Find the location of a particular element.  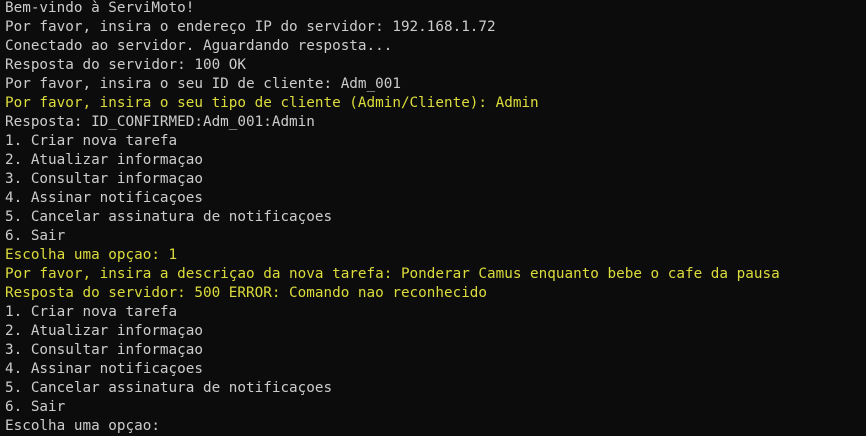

console-line-welcome: Bem-vindo à ServiMoto! is located at coordinates (100, 8).